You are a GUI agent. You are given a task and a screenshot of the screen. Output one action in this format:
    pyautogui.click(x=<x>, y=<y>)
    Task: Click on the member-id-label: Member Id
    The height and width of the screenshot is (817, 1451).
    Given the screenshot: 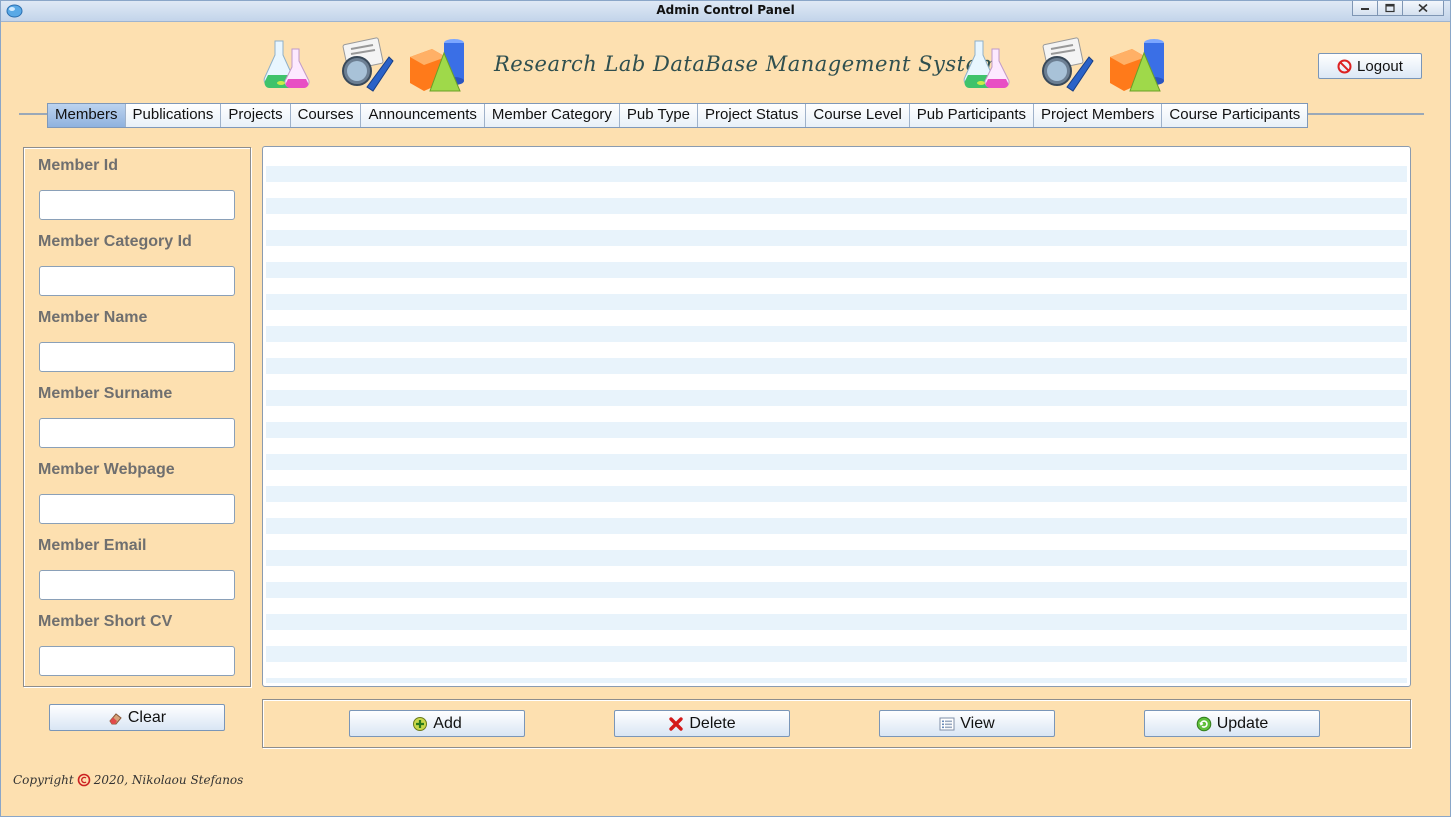 What is the action you would take?
    pyautogui.click(x=78, y=165)
    